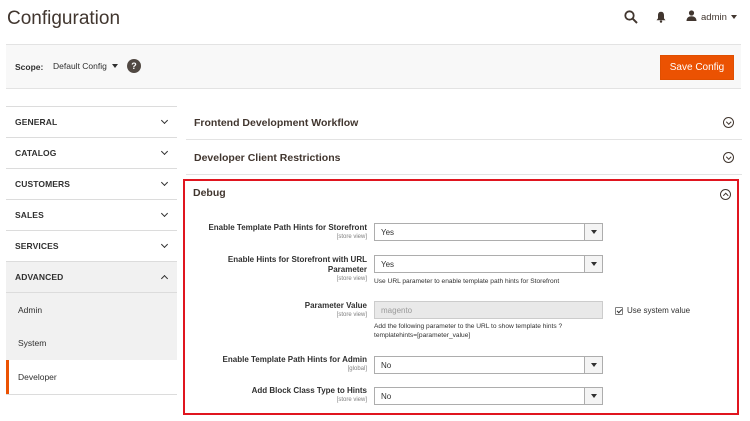  Describe the element at coordinates (43, 184) in the screenshot. I see `sidebar-tab-label: CUSTOMERS` at that location.